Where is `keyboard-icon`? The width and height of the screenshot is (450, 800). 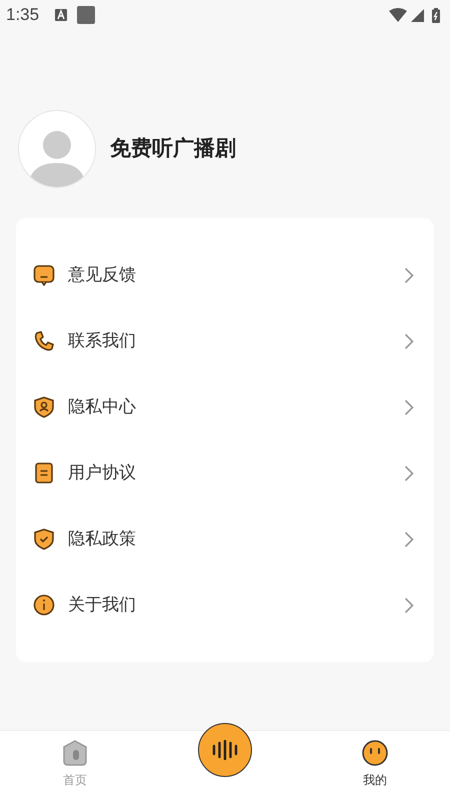 keyboard-icon is located at coordinates (61, 15).